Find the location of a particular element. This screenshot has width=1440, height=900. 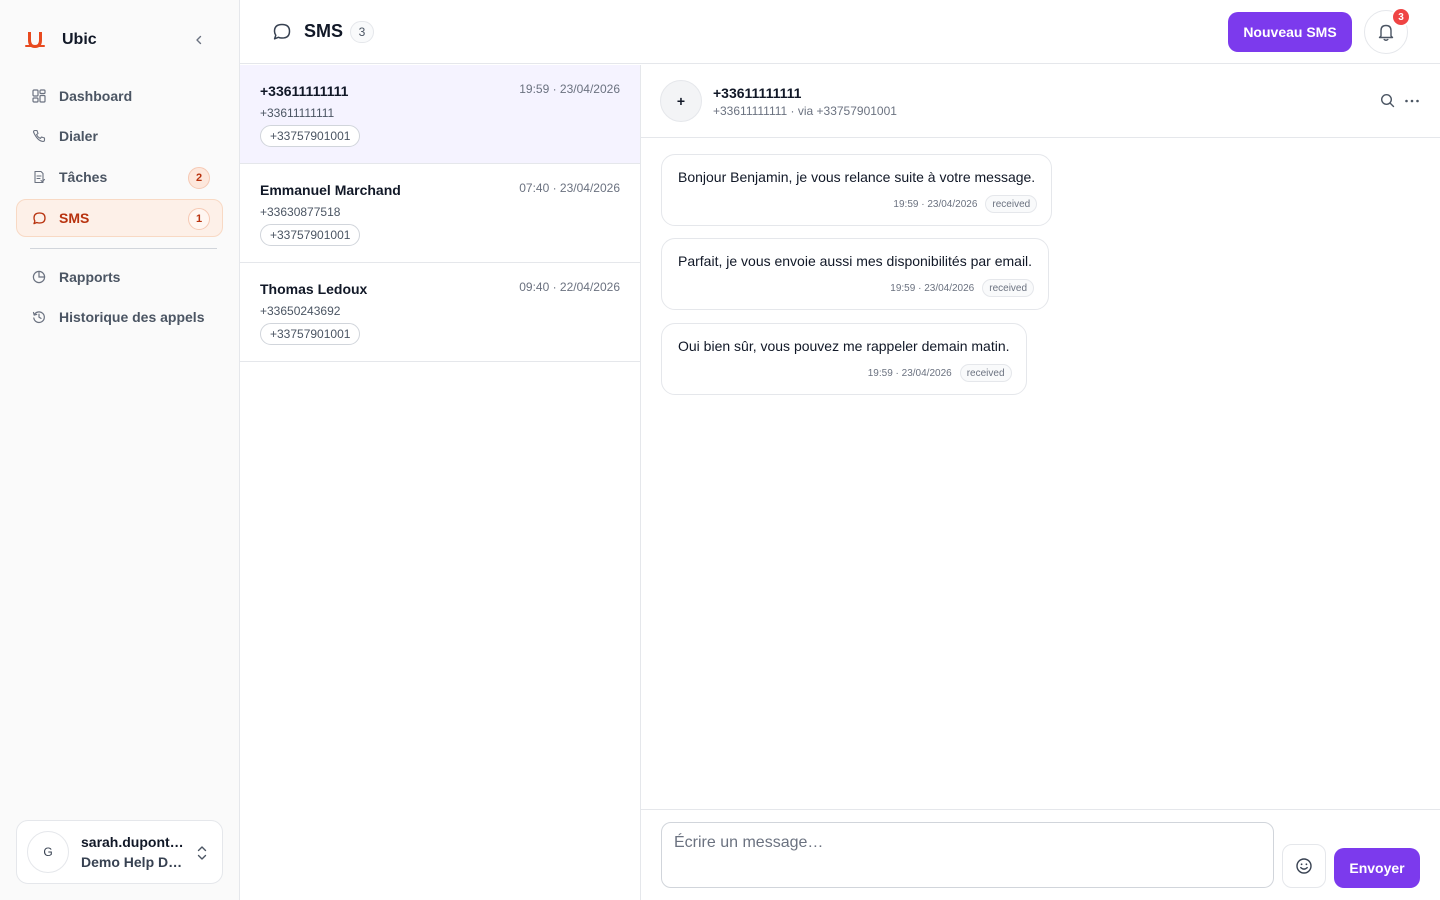

notification-count-badge: 3 is located at coordinates (1401, 17).